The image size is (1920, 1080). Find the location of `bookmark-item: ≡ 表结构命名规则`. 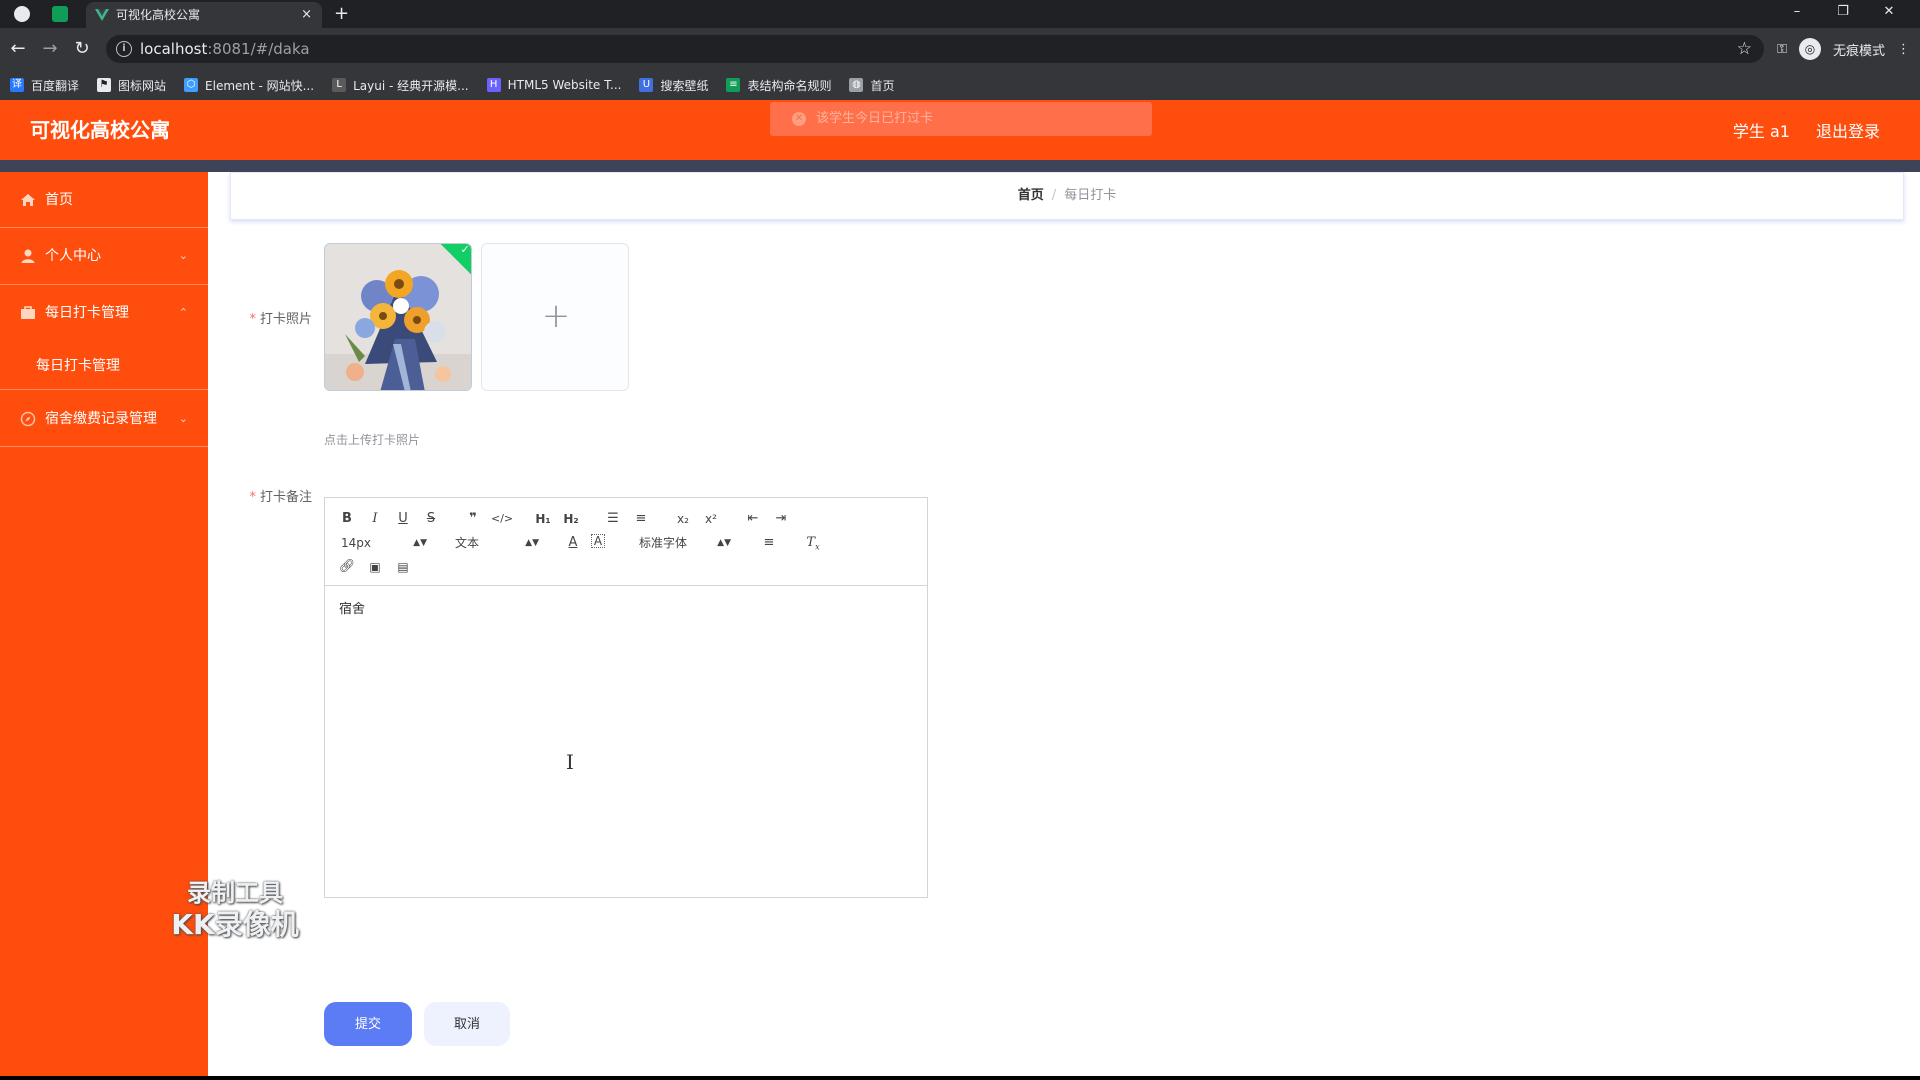

bookmark-item: ≡ 表结构命名规则 is located at coordinates (778, 85).